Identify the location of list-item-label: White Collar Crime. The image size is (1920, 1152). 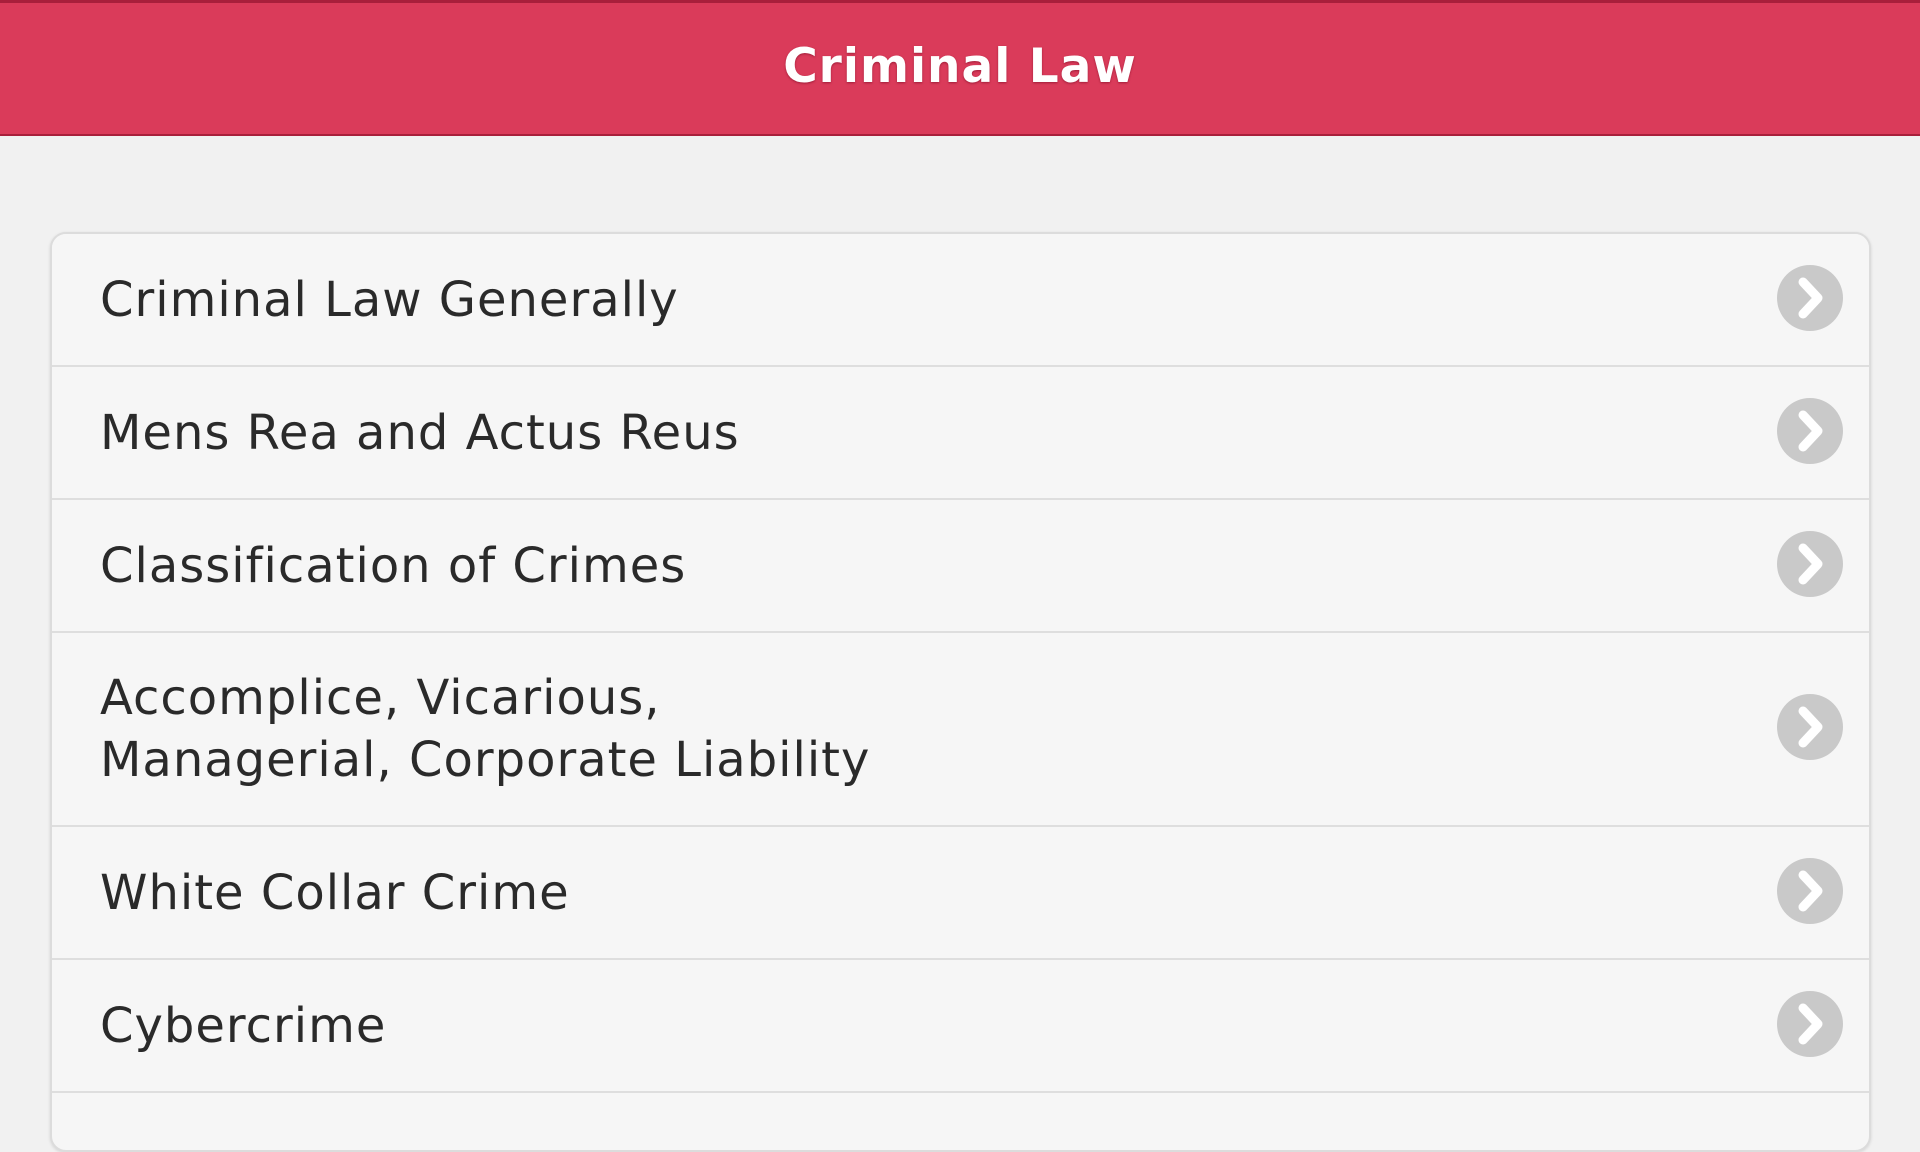
(335, 892).